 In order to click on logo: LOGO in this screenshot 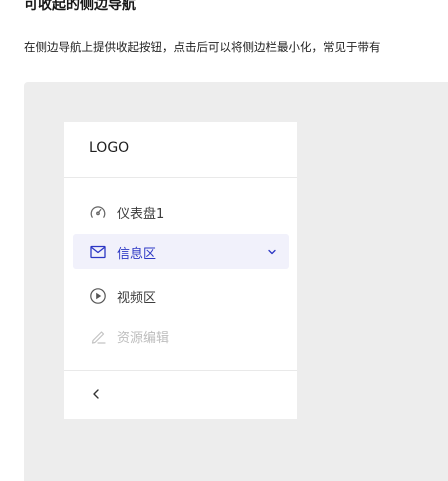, I will do `click(109, 148)`.